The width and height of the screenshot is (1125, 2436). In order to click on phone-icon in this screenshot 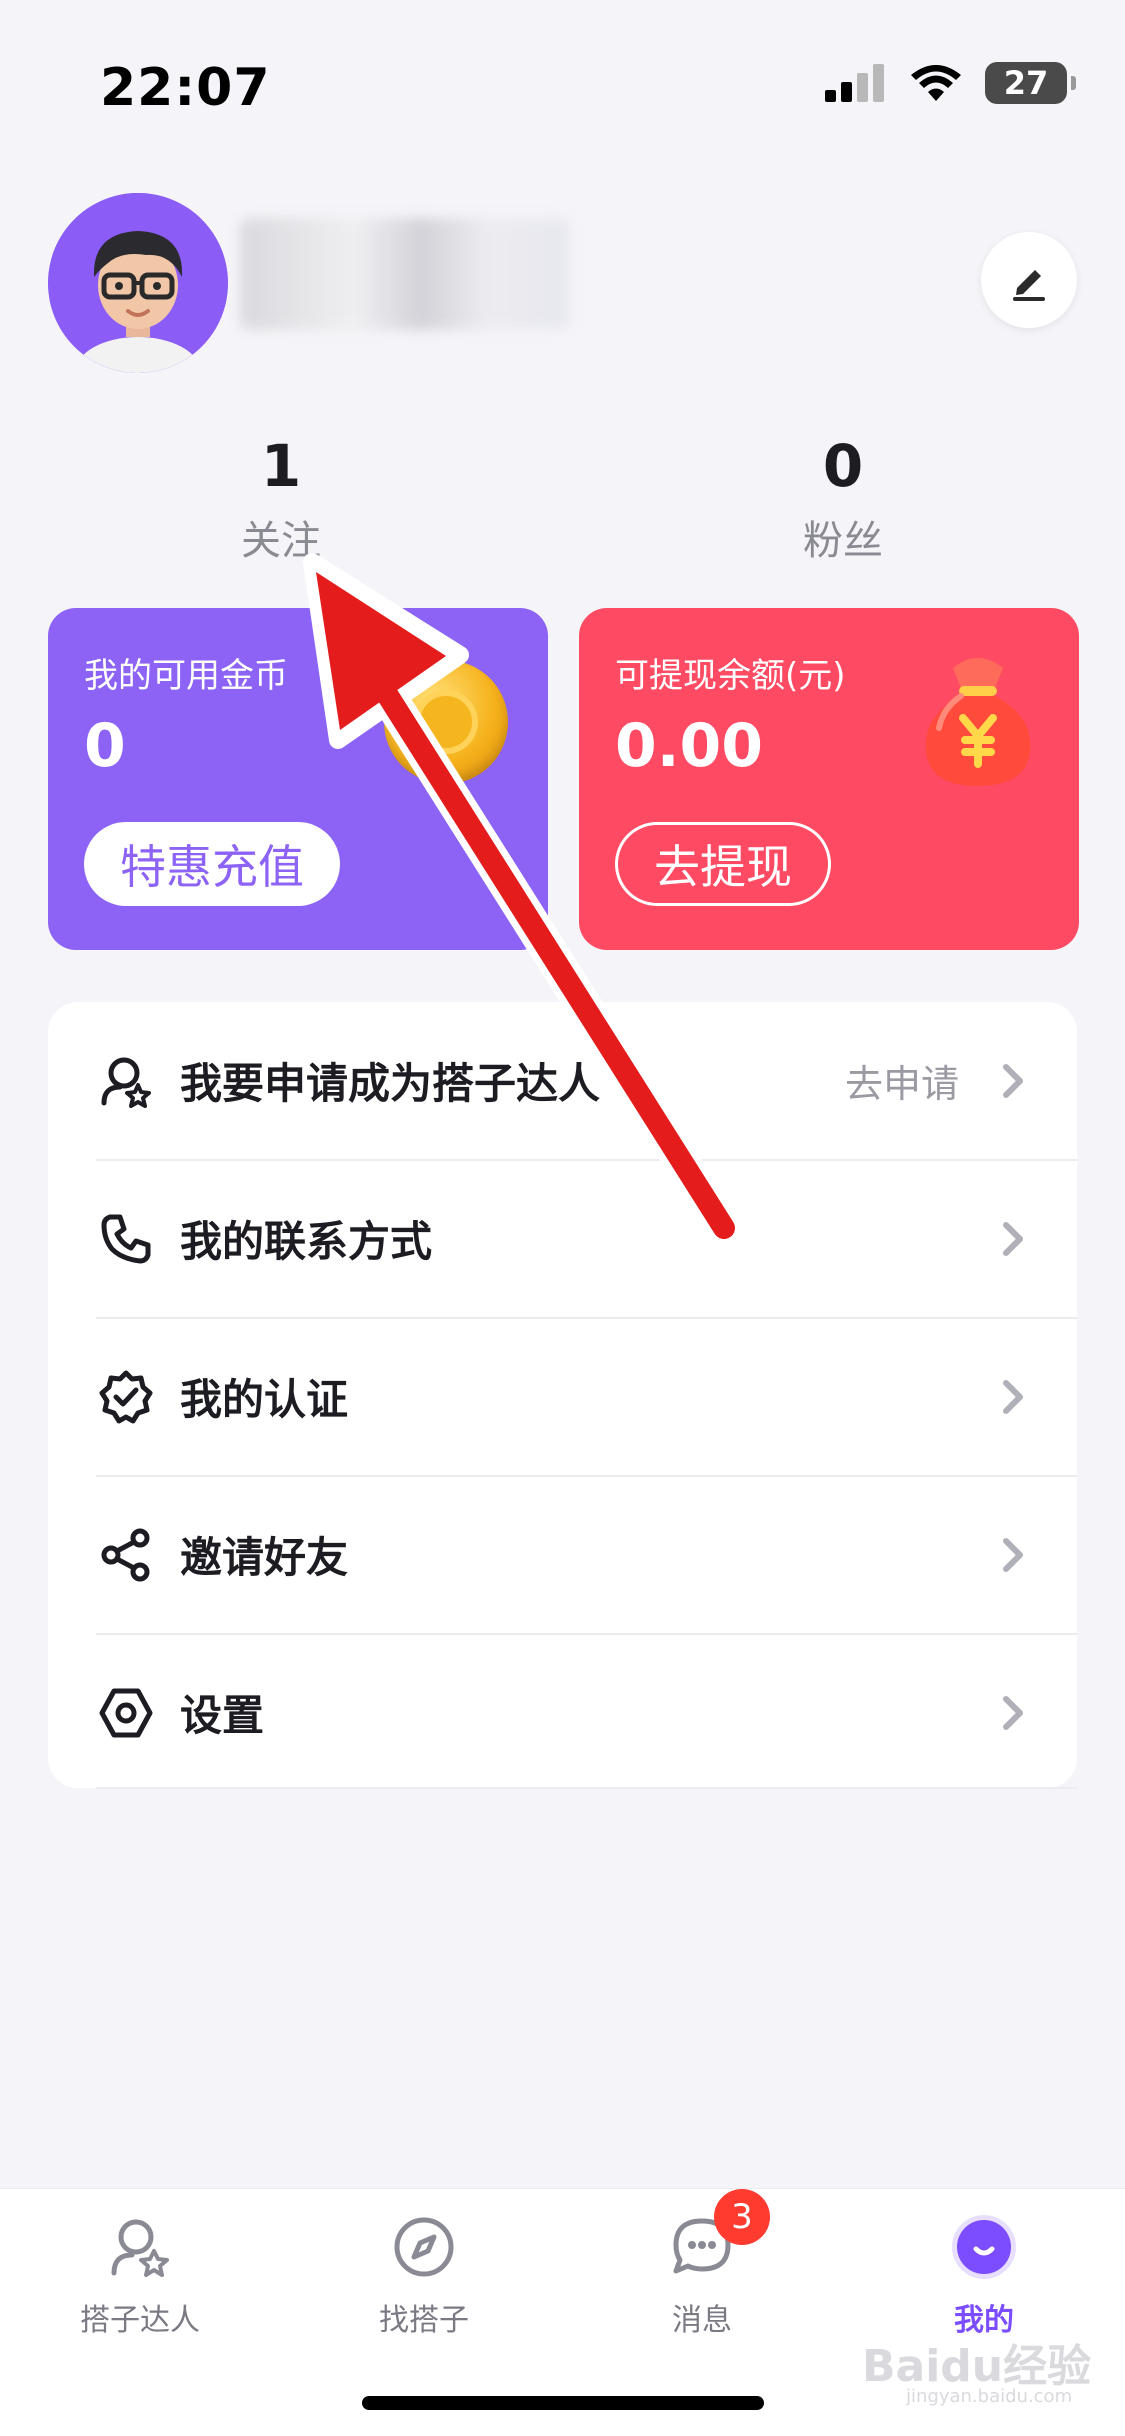, I will do `click(126, 1239)`.